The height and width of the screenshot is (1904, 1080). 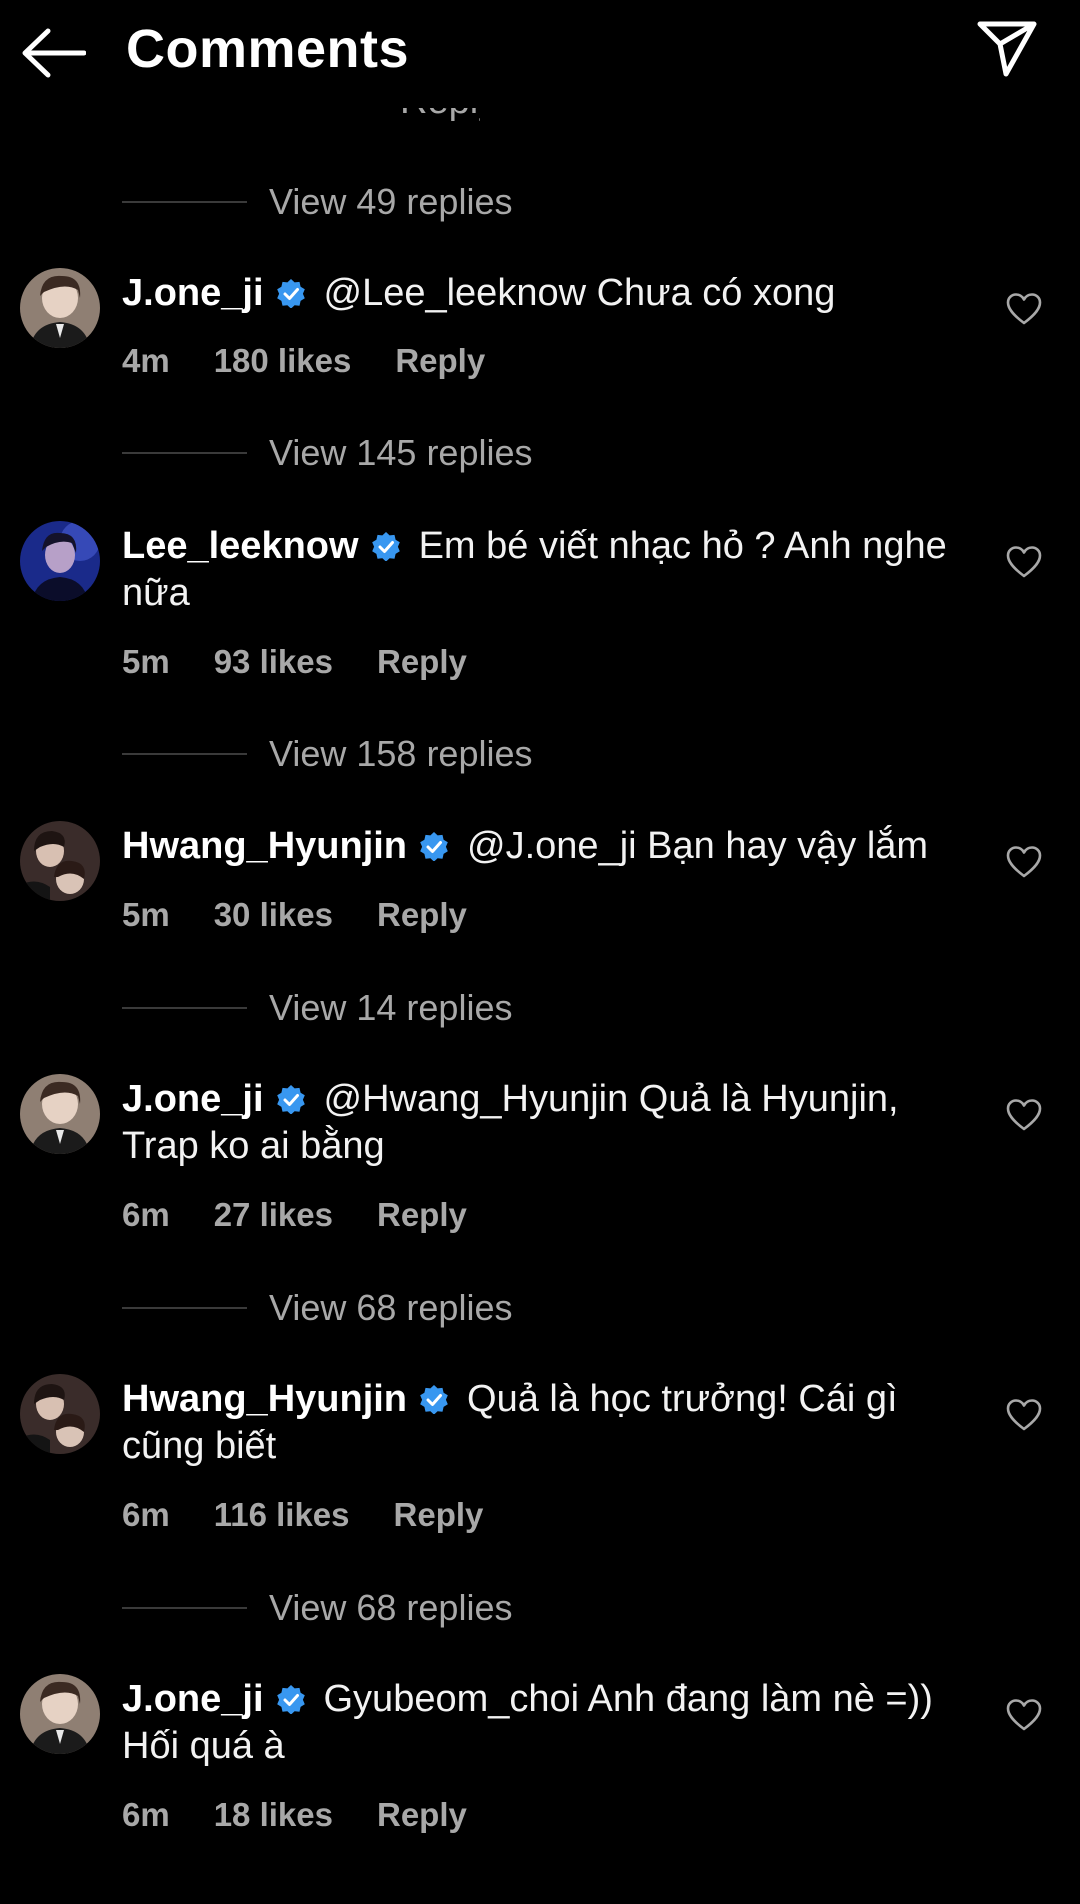 I want to click on view-replies-button: View 14 replies, so click(x=317, y=1008).